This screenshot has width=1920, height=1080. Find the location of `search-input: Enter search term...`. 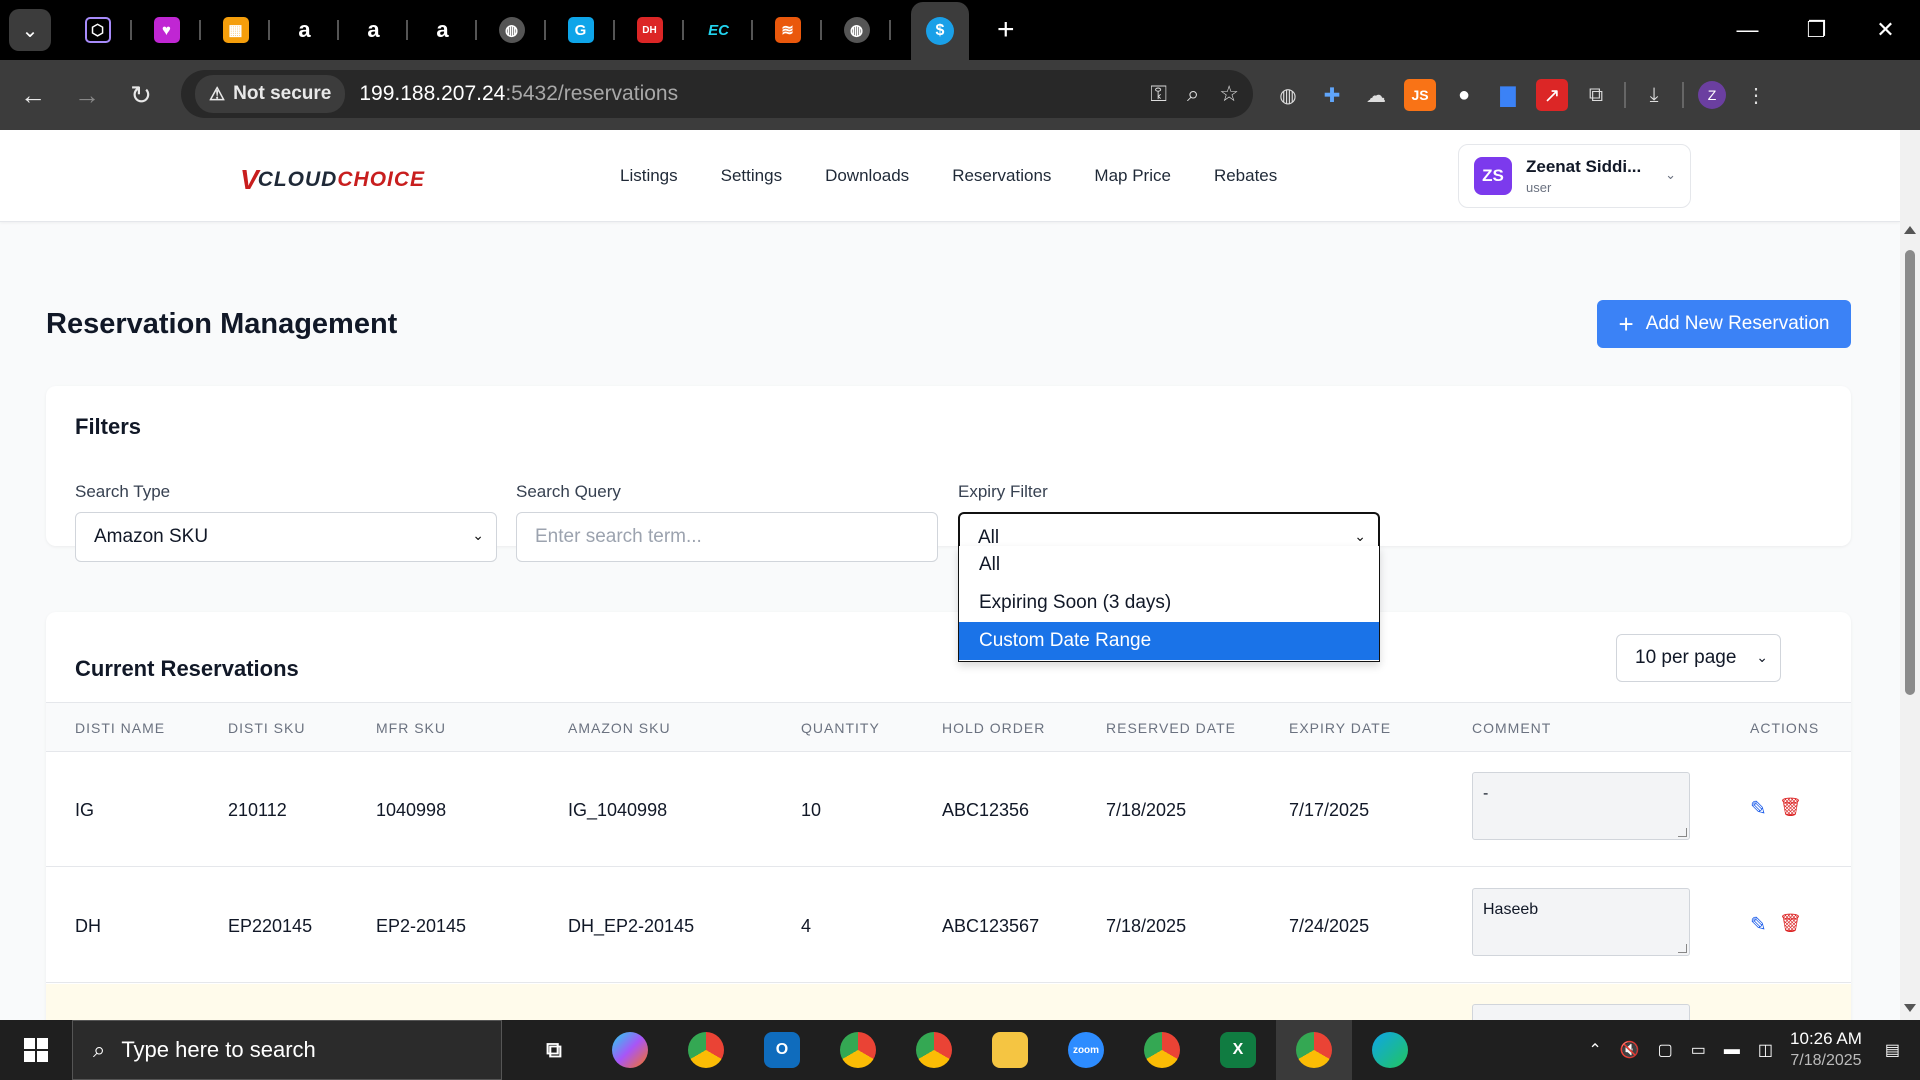

search-input: Enter search term... is located at coordinates (727, 537).